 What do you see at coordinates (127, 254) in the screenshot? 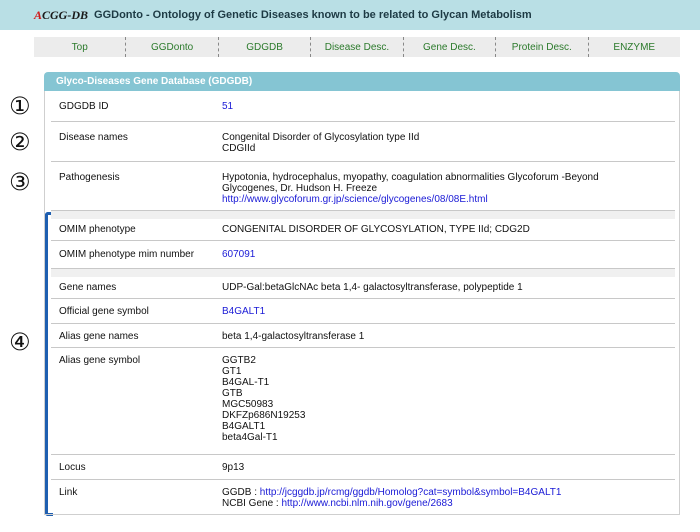
I see `row-key: OMIM phenotype mim number` at bounding box center [127, 254].